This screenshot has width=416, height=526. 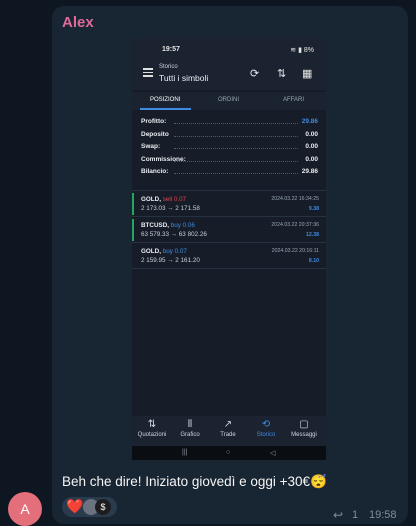 What do you see at coordinates (152, 435) in the screenshot?
I see `nav-label: Quotazioni` at bounding box center [152, 435].